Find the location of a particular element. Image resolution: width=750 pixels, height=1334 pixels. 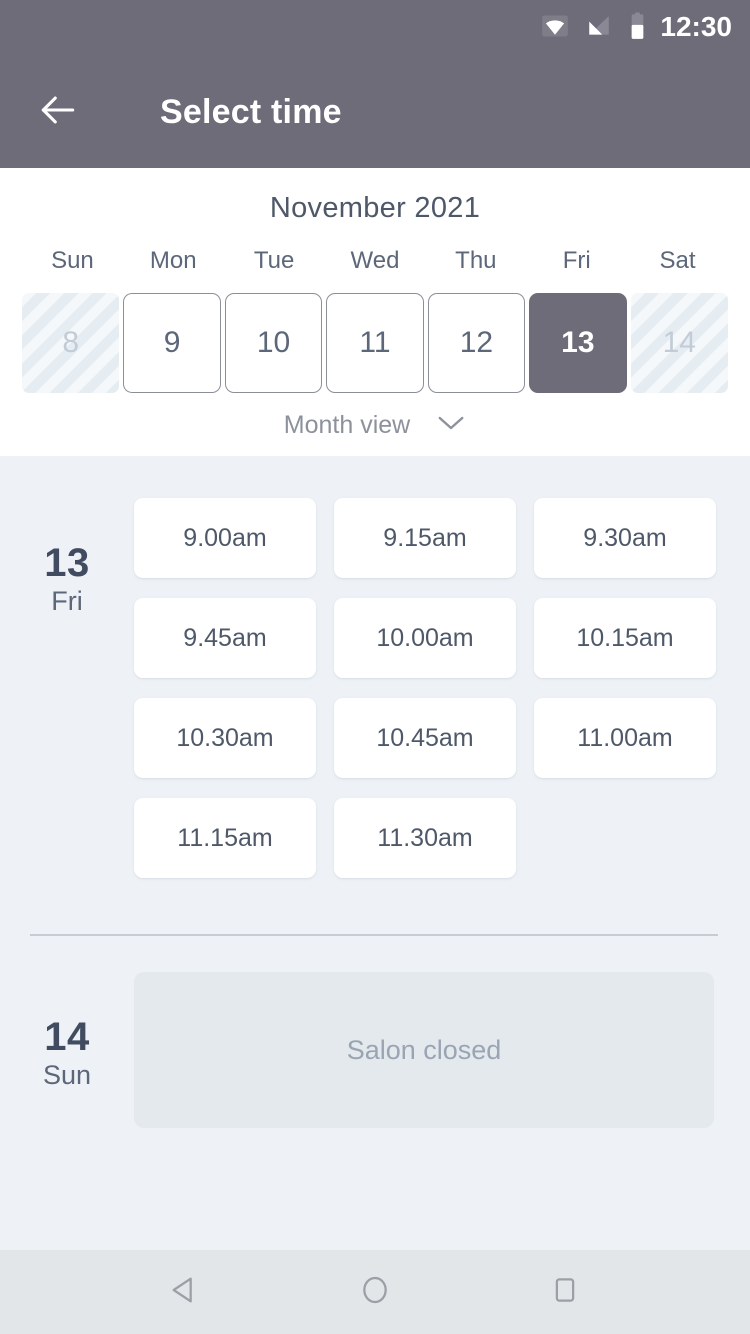

back-button is located at coordinates (58, 112).